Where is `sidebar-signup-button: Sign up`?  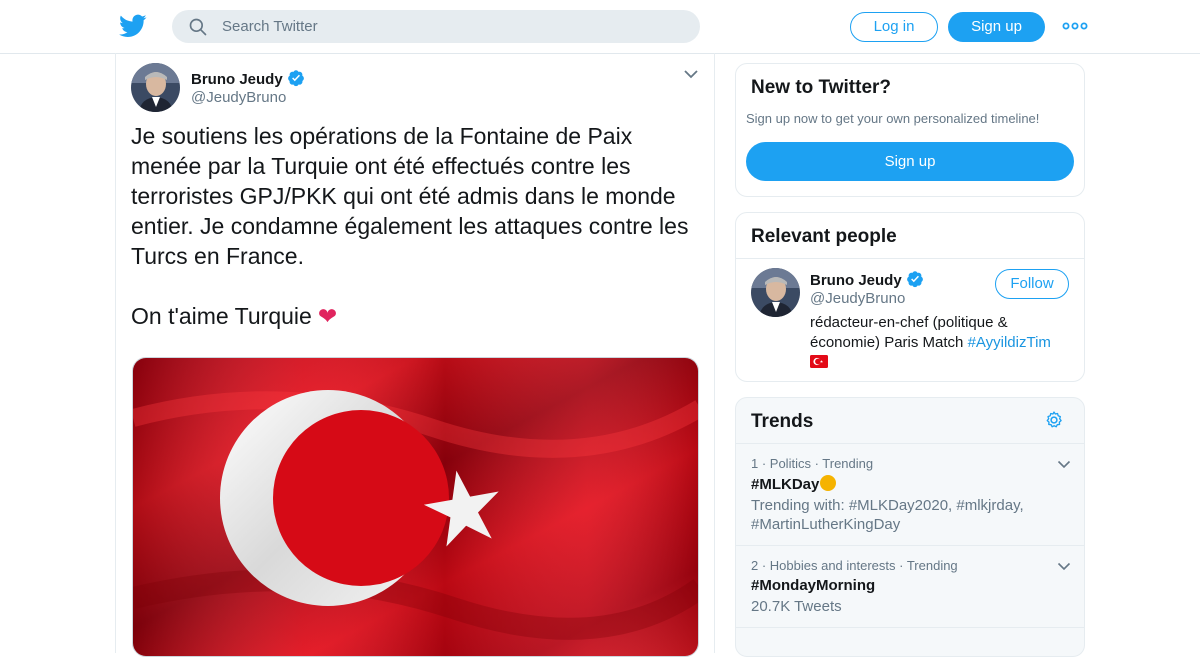 sidebar-signup-button: Sign up is located at coordinates (910, 161).